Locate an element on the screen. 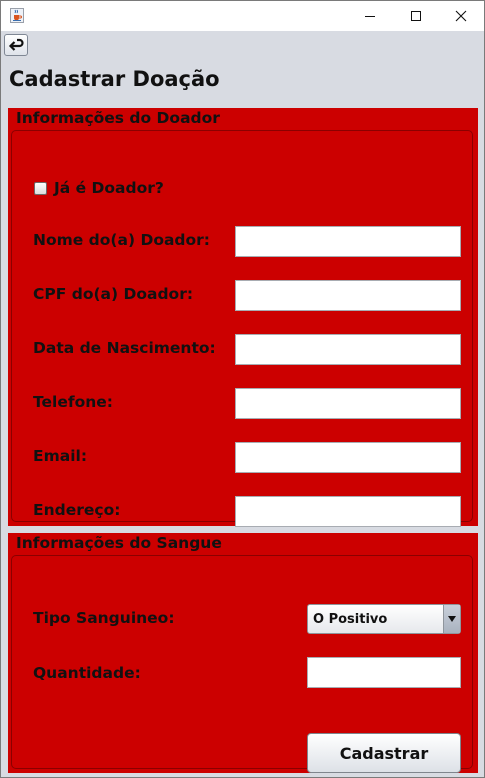 The height and width of the screenshot is (778, 485). return-arrow-icon is located at coordinates (16, 44).